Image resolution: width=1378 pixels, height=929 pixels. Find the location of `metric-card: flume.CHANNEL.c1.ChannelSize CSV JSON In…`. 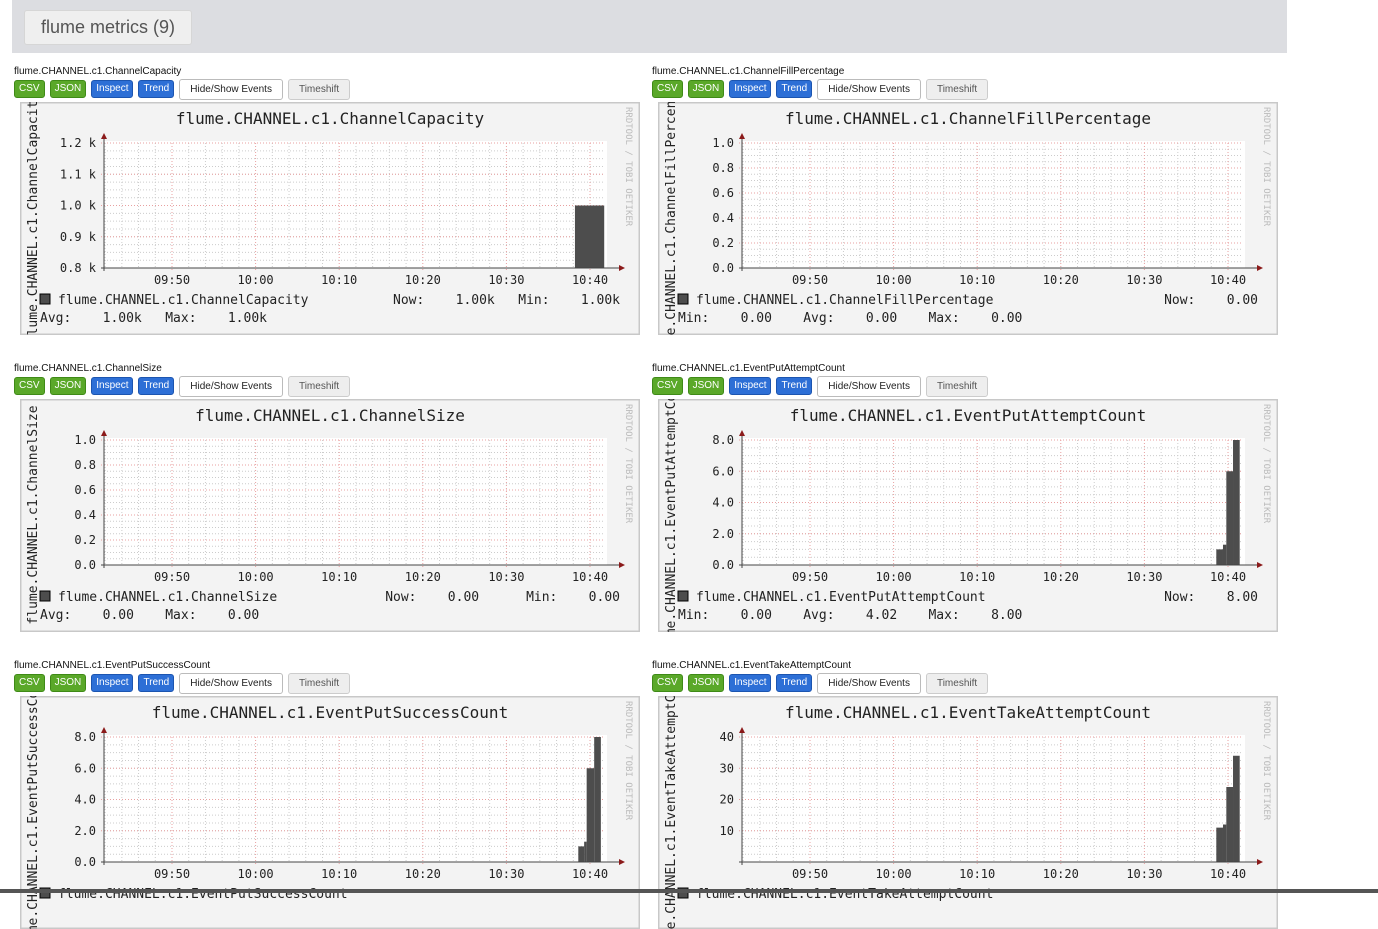

metric-card: flume.CHANNEL.c1.ChannelSize CSV JSON In… is located at coordinates (329, 497).